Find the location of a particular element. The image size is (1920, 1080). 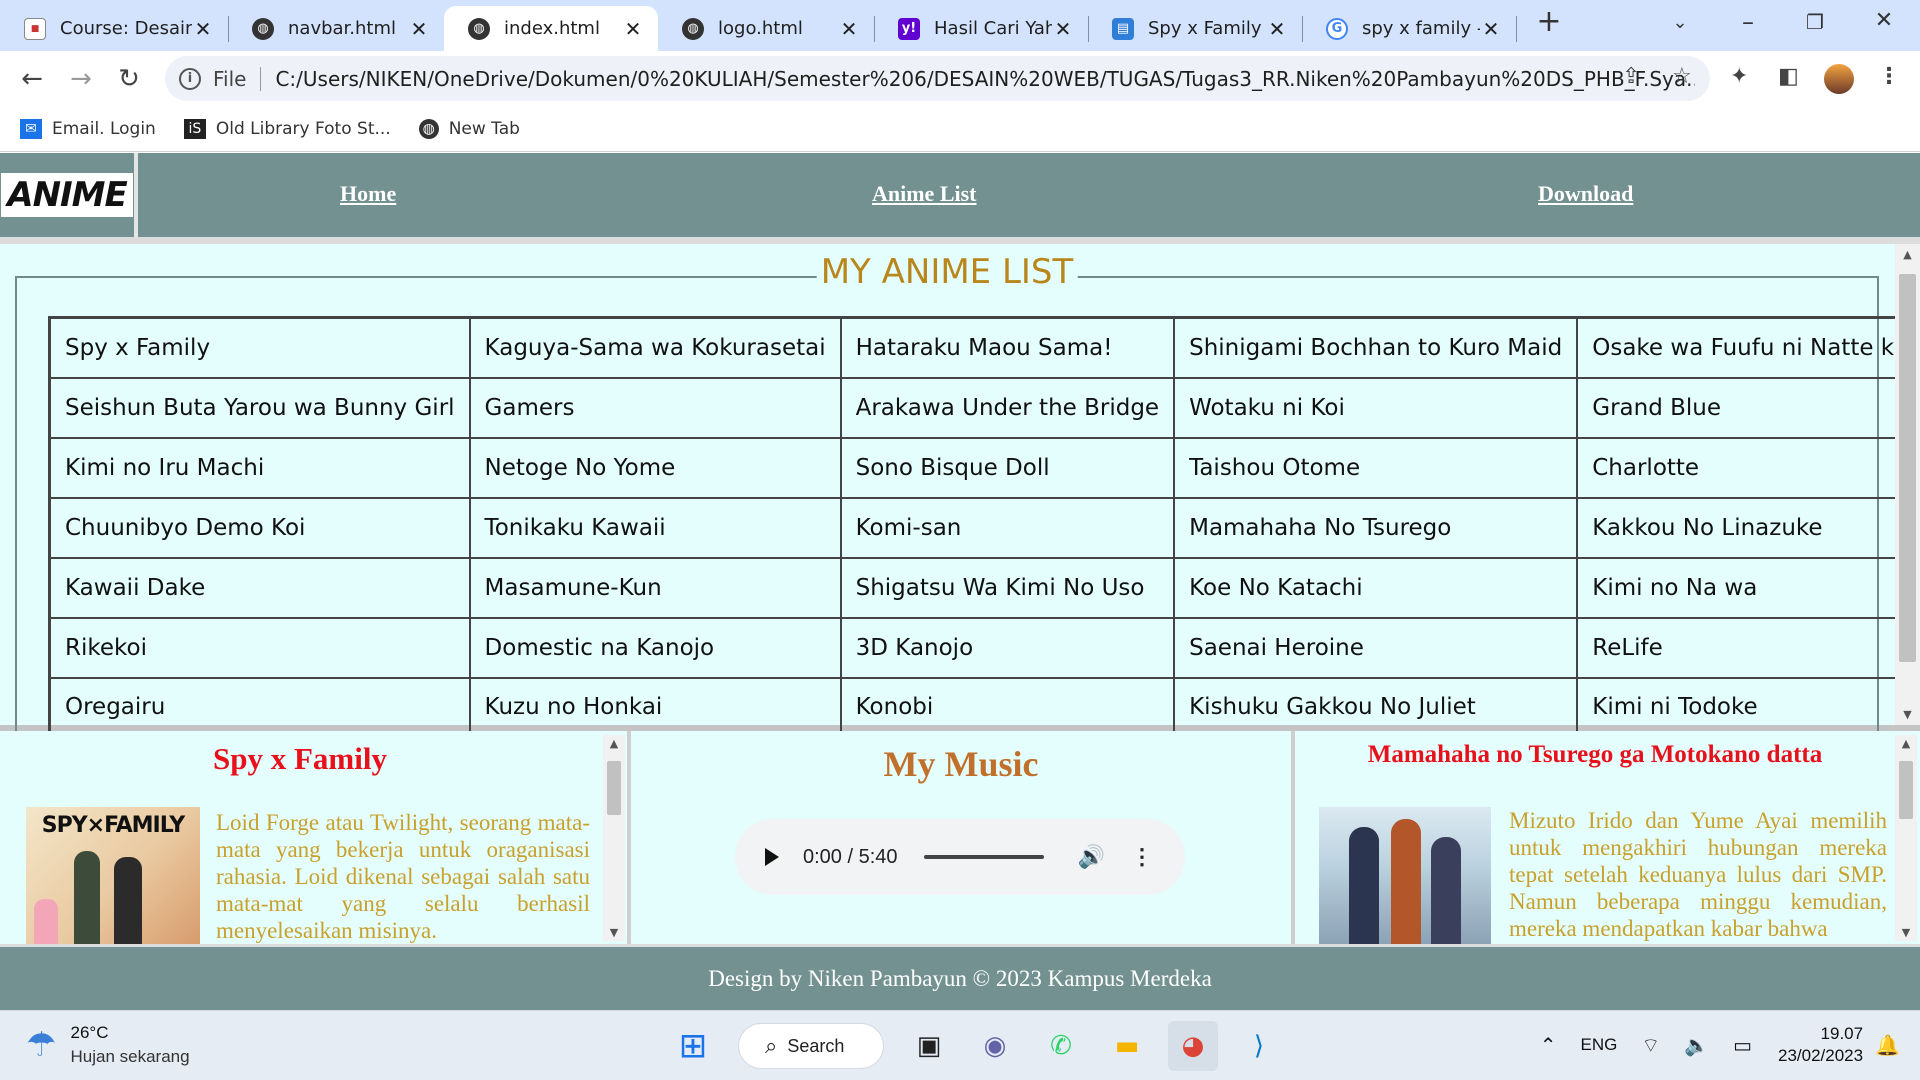

anime-title-cell: Kimi ni Todoke is located at coordinates (1748, 707).